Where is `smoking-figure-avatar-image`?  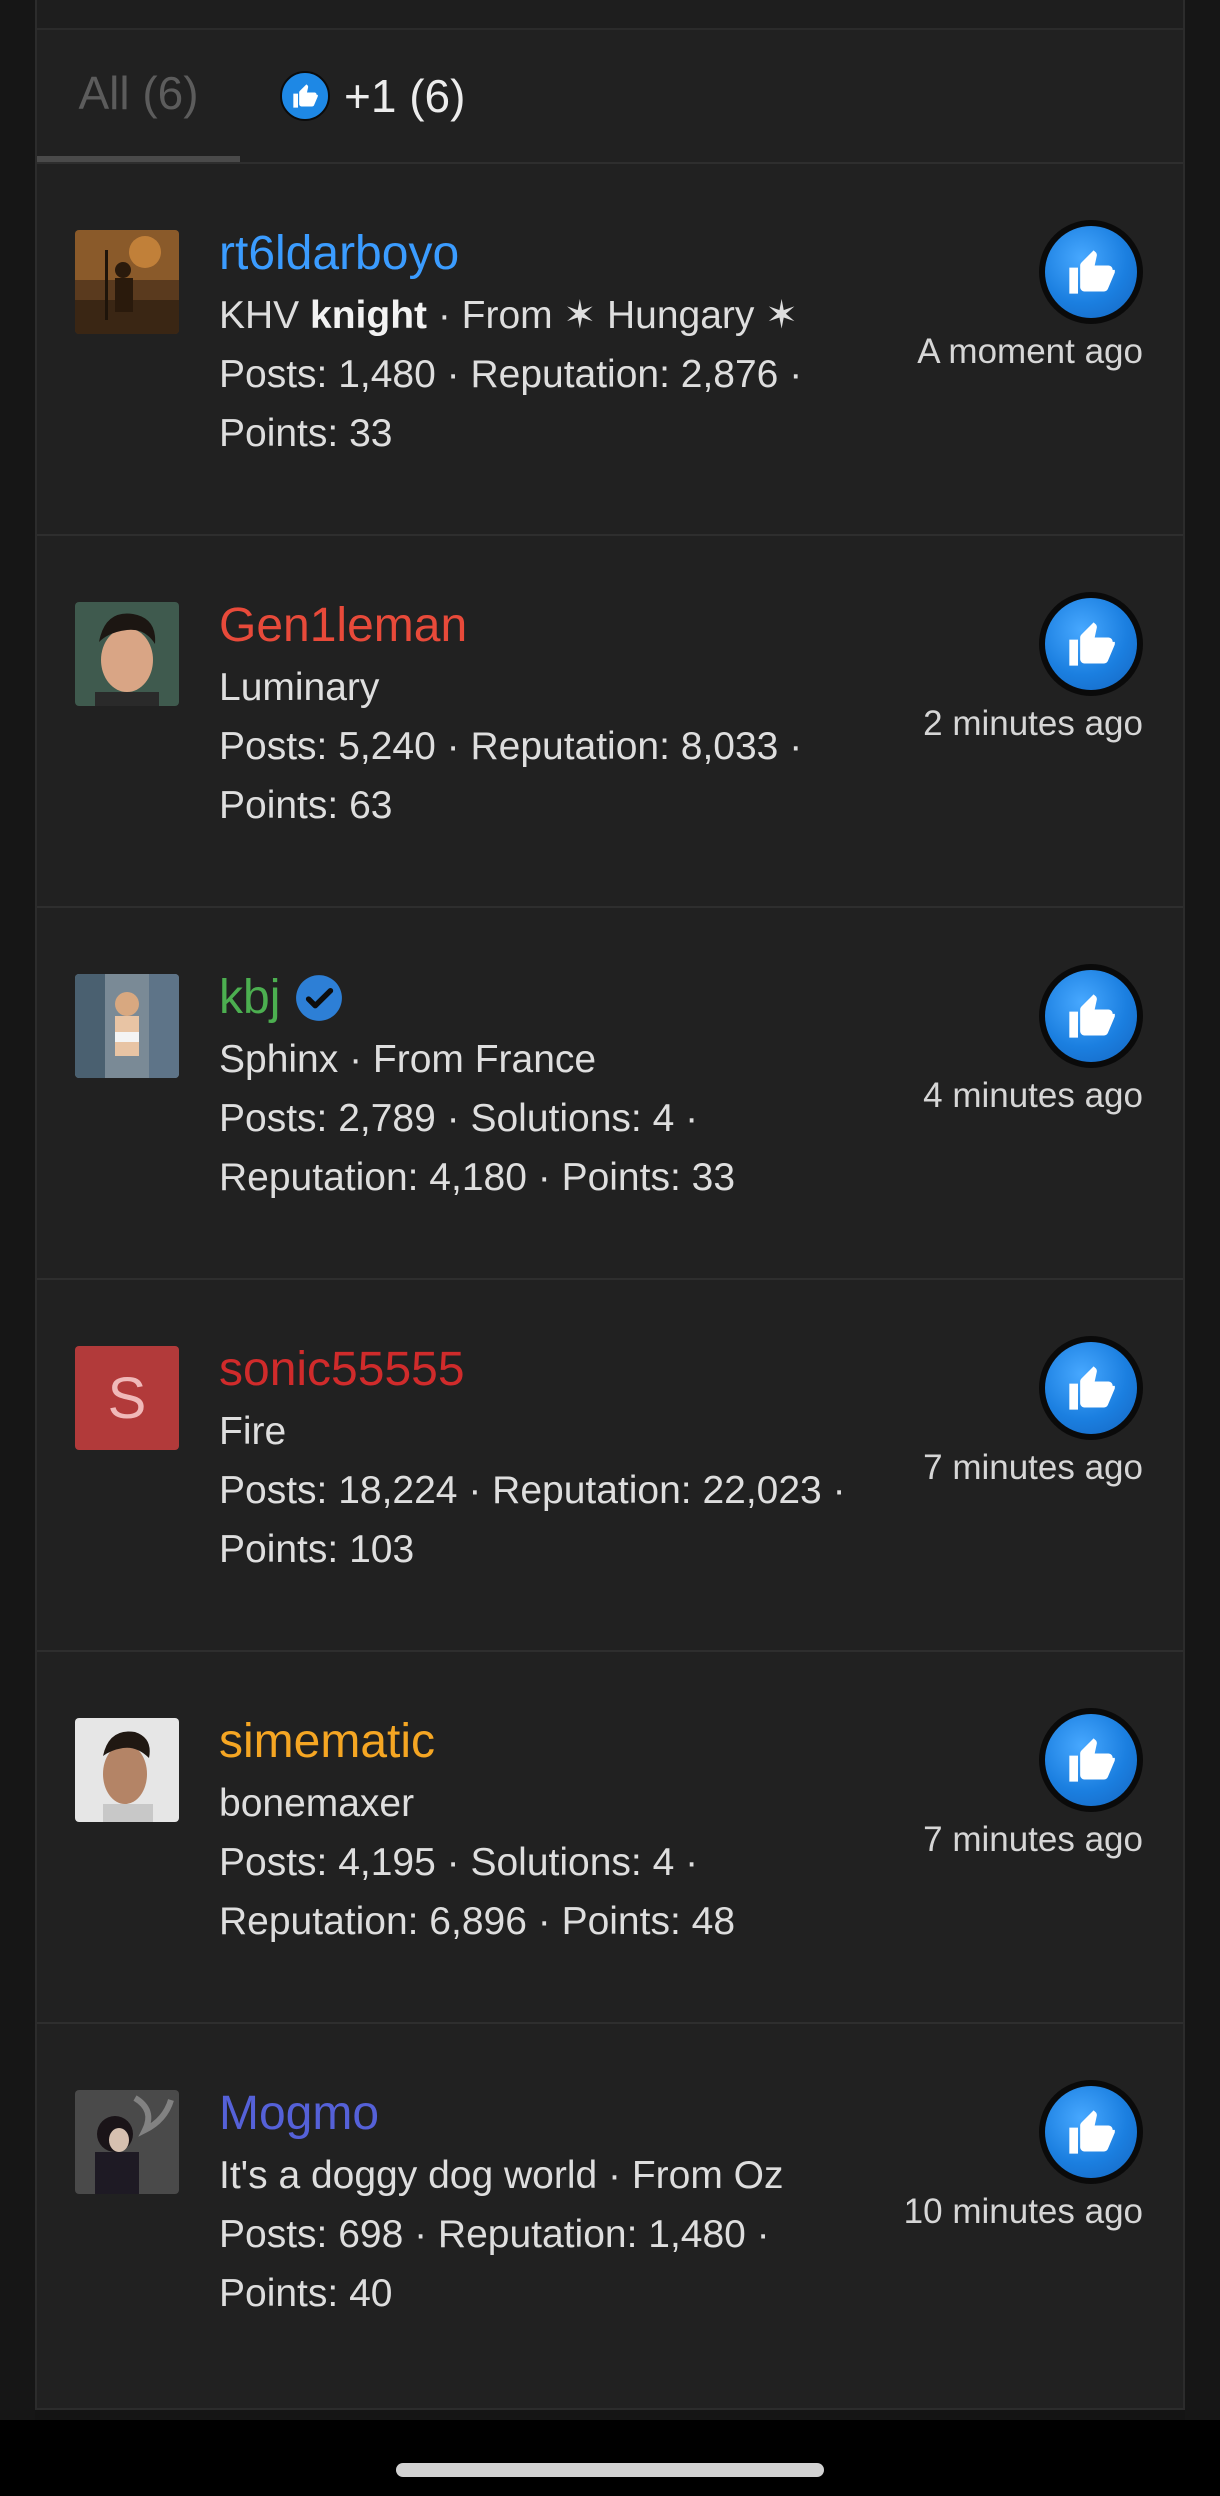 smoking-figure-avatar-image is located at coordinates (127, 2142).